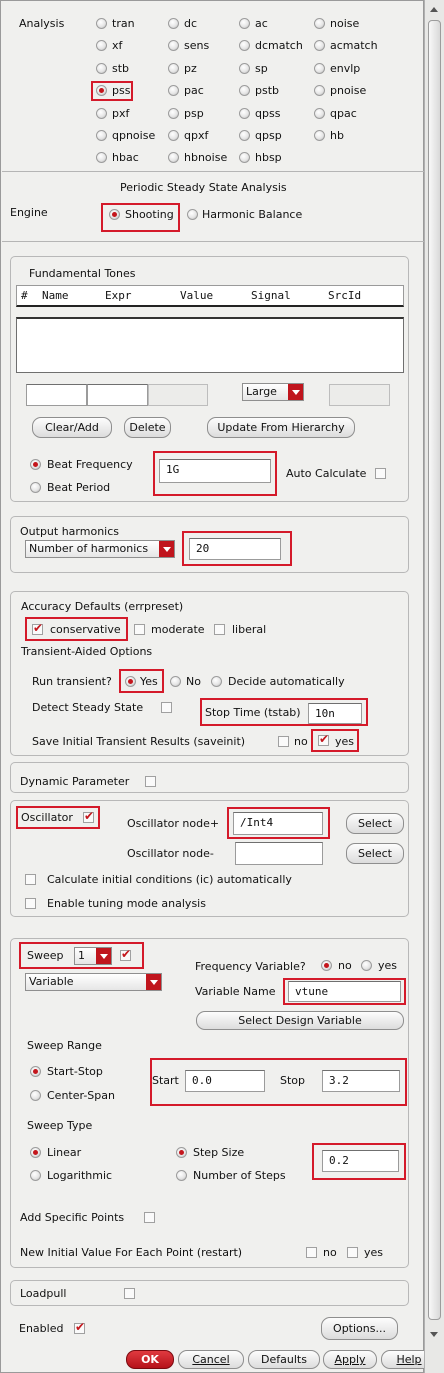 The height and width of the screenshot is (1373, 444). Describe the element at coordinates (278, 823) in the screenshot. I see `oscillator-node-plus-input: /Int4` at that location.